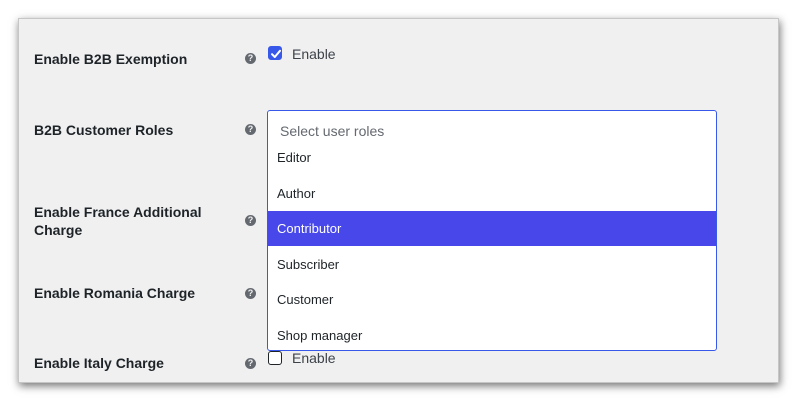 The height and width of the screenshot is (402, 796). What do you see at coordinates (492, 193) in the screenshot?
I see `role-option: Author` at bounding box center [492, 193].